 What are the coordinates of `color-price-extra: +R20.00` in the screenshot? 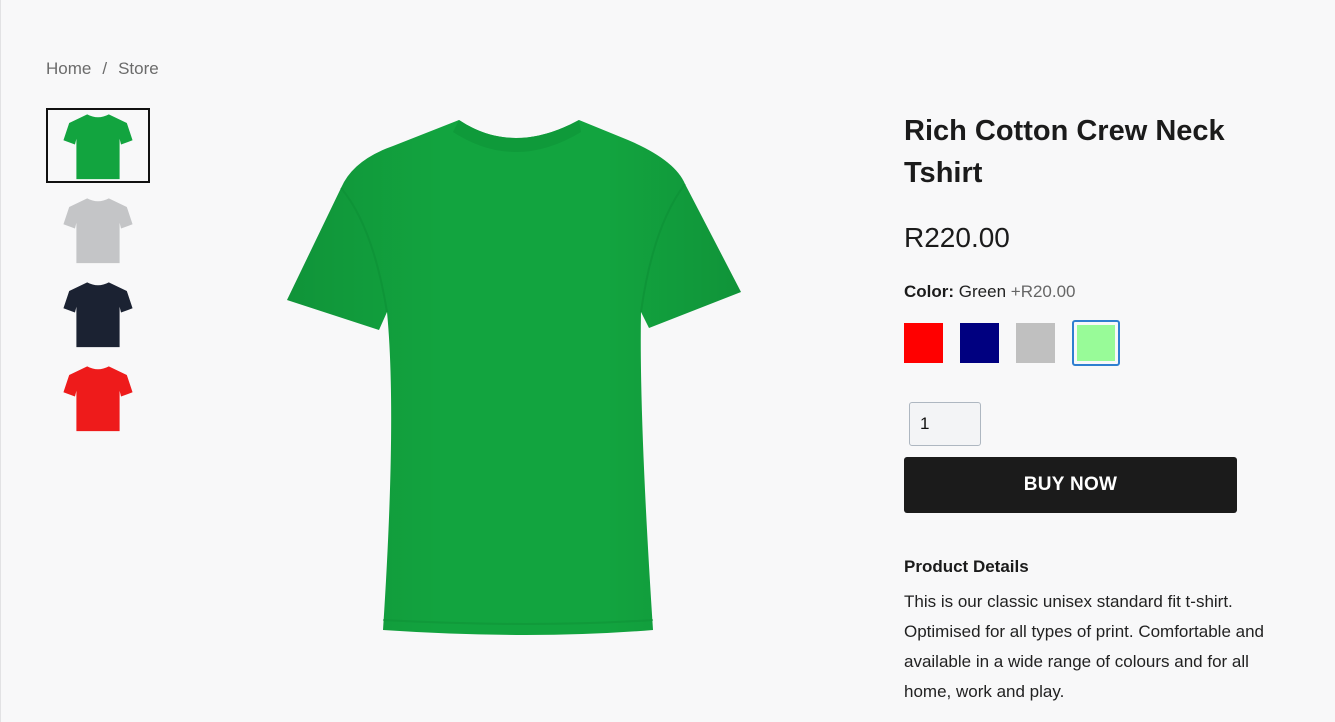 It's located at (1043, 291).